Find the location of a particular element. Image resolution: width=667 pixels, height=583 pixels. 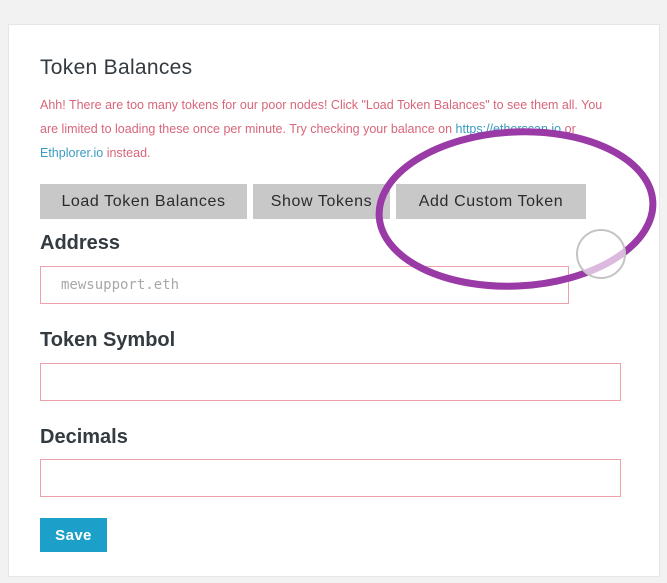

warning-after-text: instead. is located at coordinates (127, 153).